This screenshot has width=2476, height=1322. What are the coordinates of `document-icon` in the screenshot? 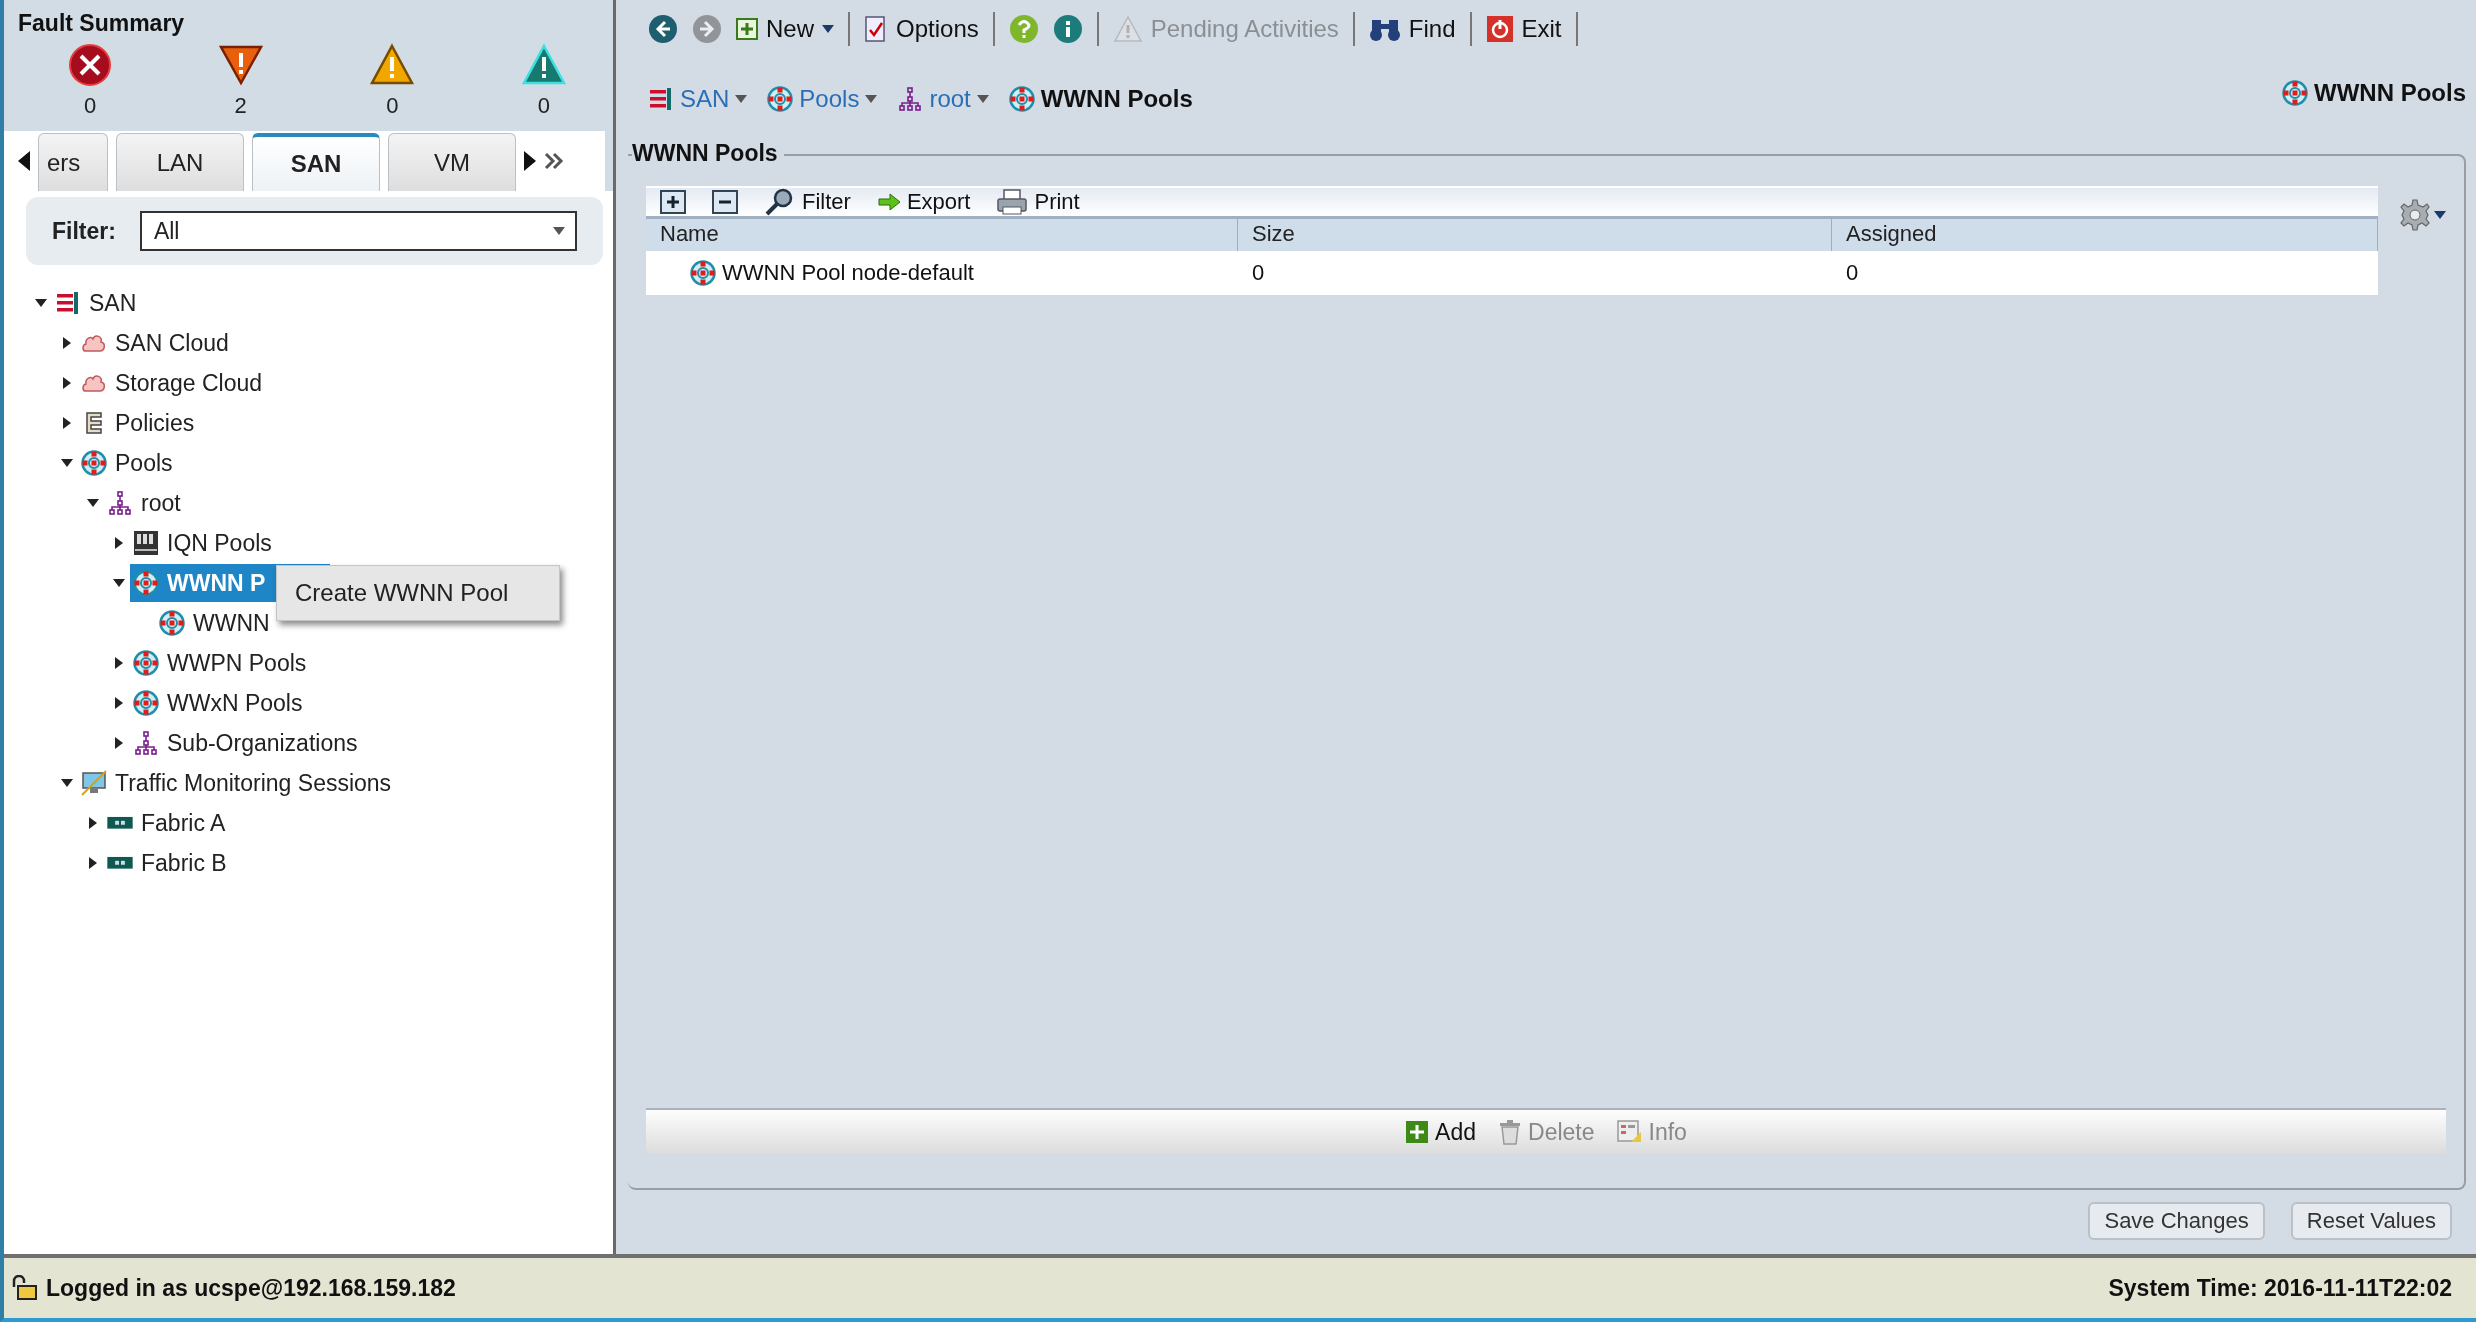 It's located at (876, 29).